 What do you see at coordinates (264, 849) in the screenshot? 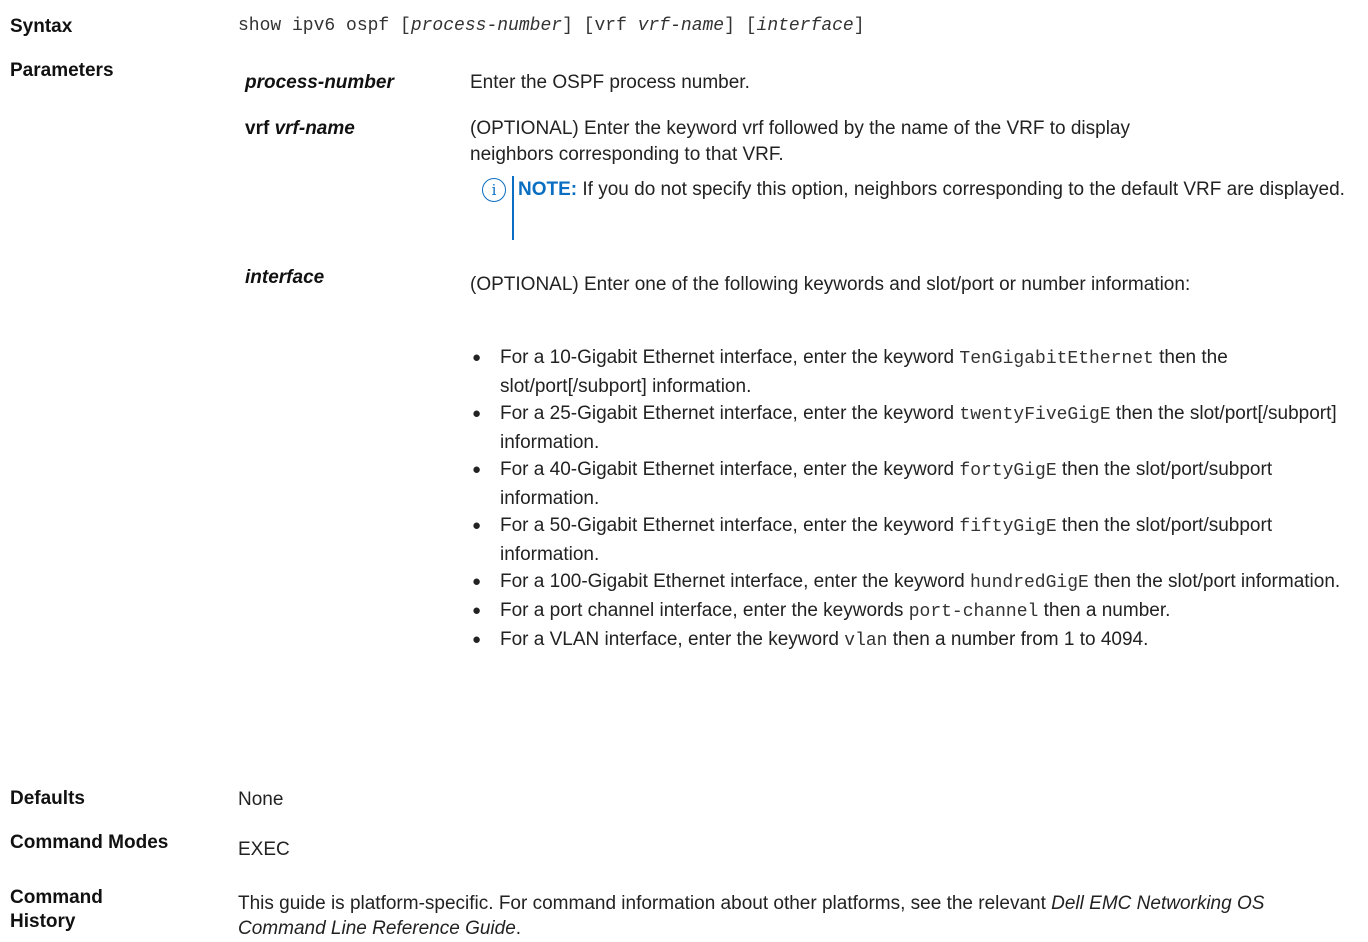
I see `command-modes-value: EXEC` at bounding box center [264, 849].